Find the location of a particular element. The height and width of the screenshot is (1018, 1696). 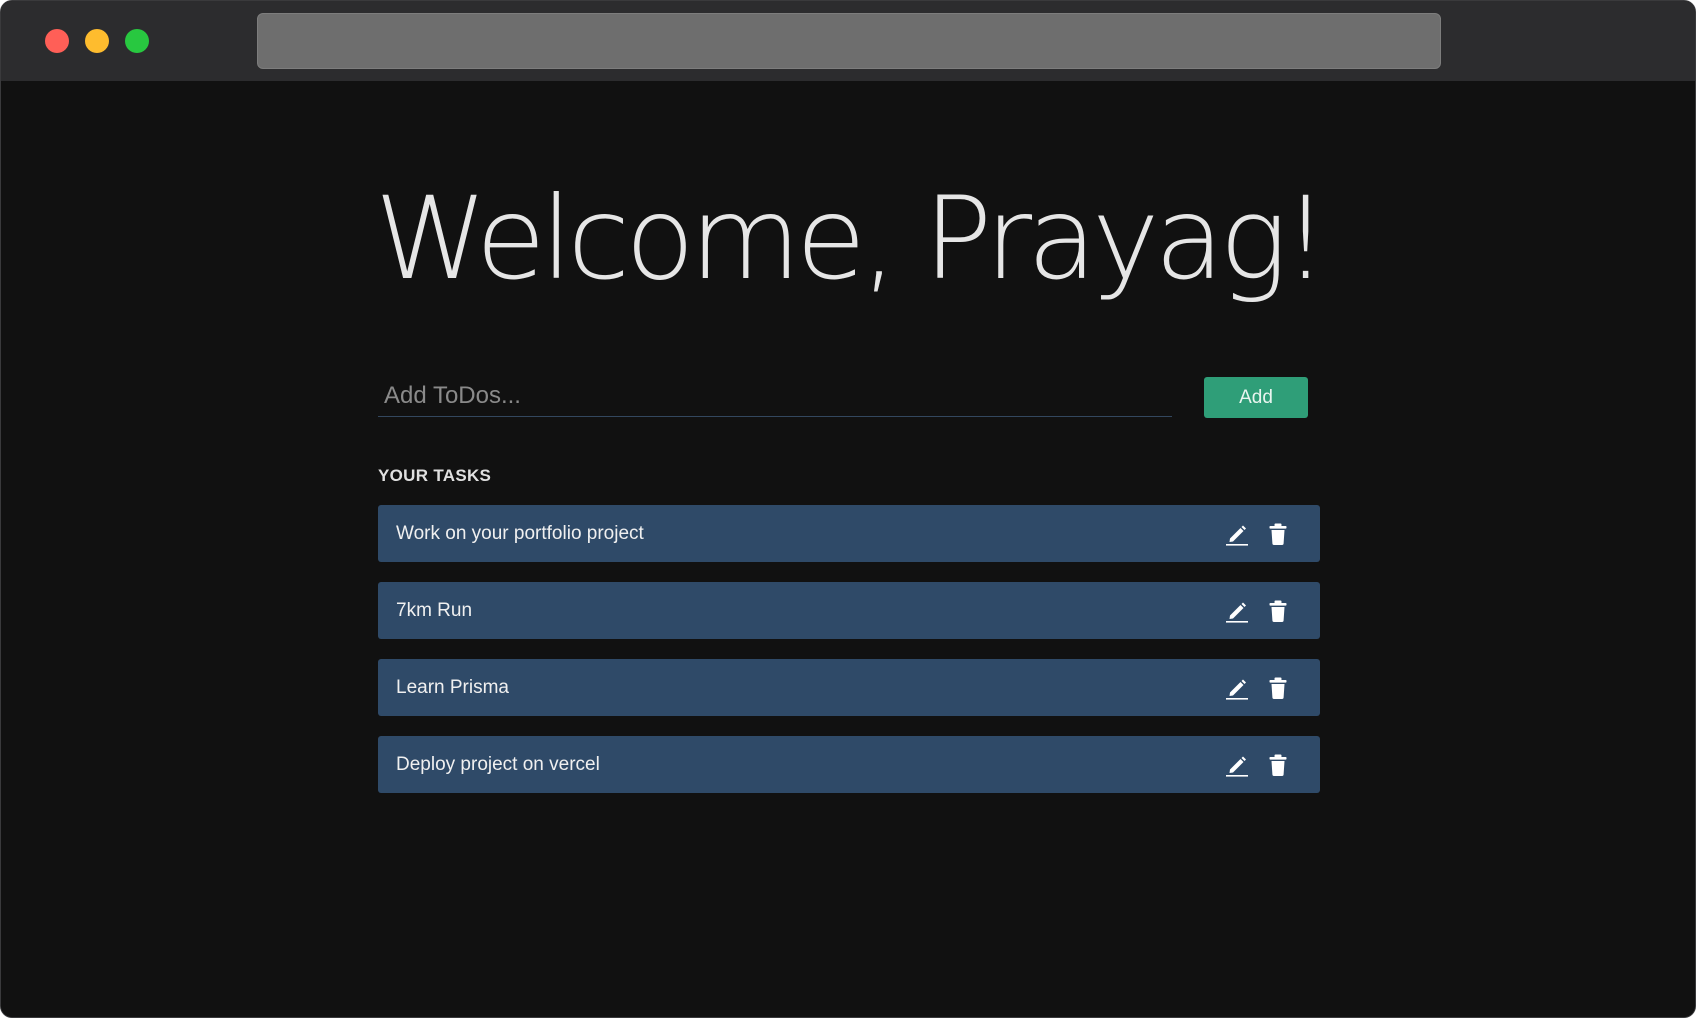

add-button: Add is located at coordinates (1256, 397).